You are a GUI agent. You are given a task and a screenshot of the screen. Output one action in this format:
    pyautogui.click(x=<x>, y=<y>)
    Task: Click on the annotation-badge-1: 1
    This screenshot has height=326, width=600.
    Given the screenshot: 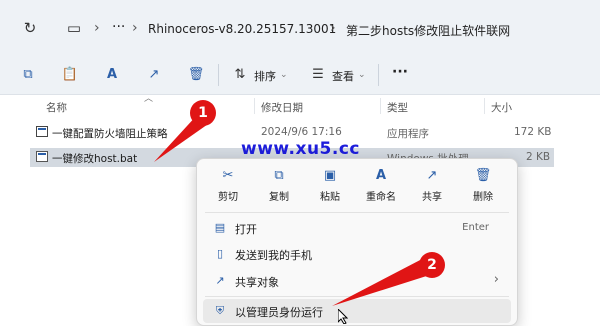 What is the action you would take?
    pyautogui.click(x=203, y=113)
    